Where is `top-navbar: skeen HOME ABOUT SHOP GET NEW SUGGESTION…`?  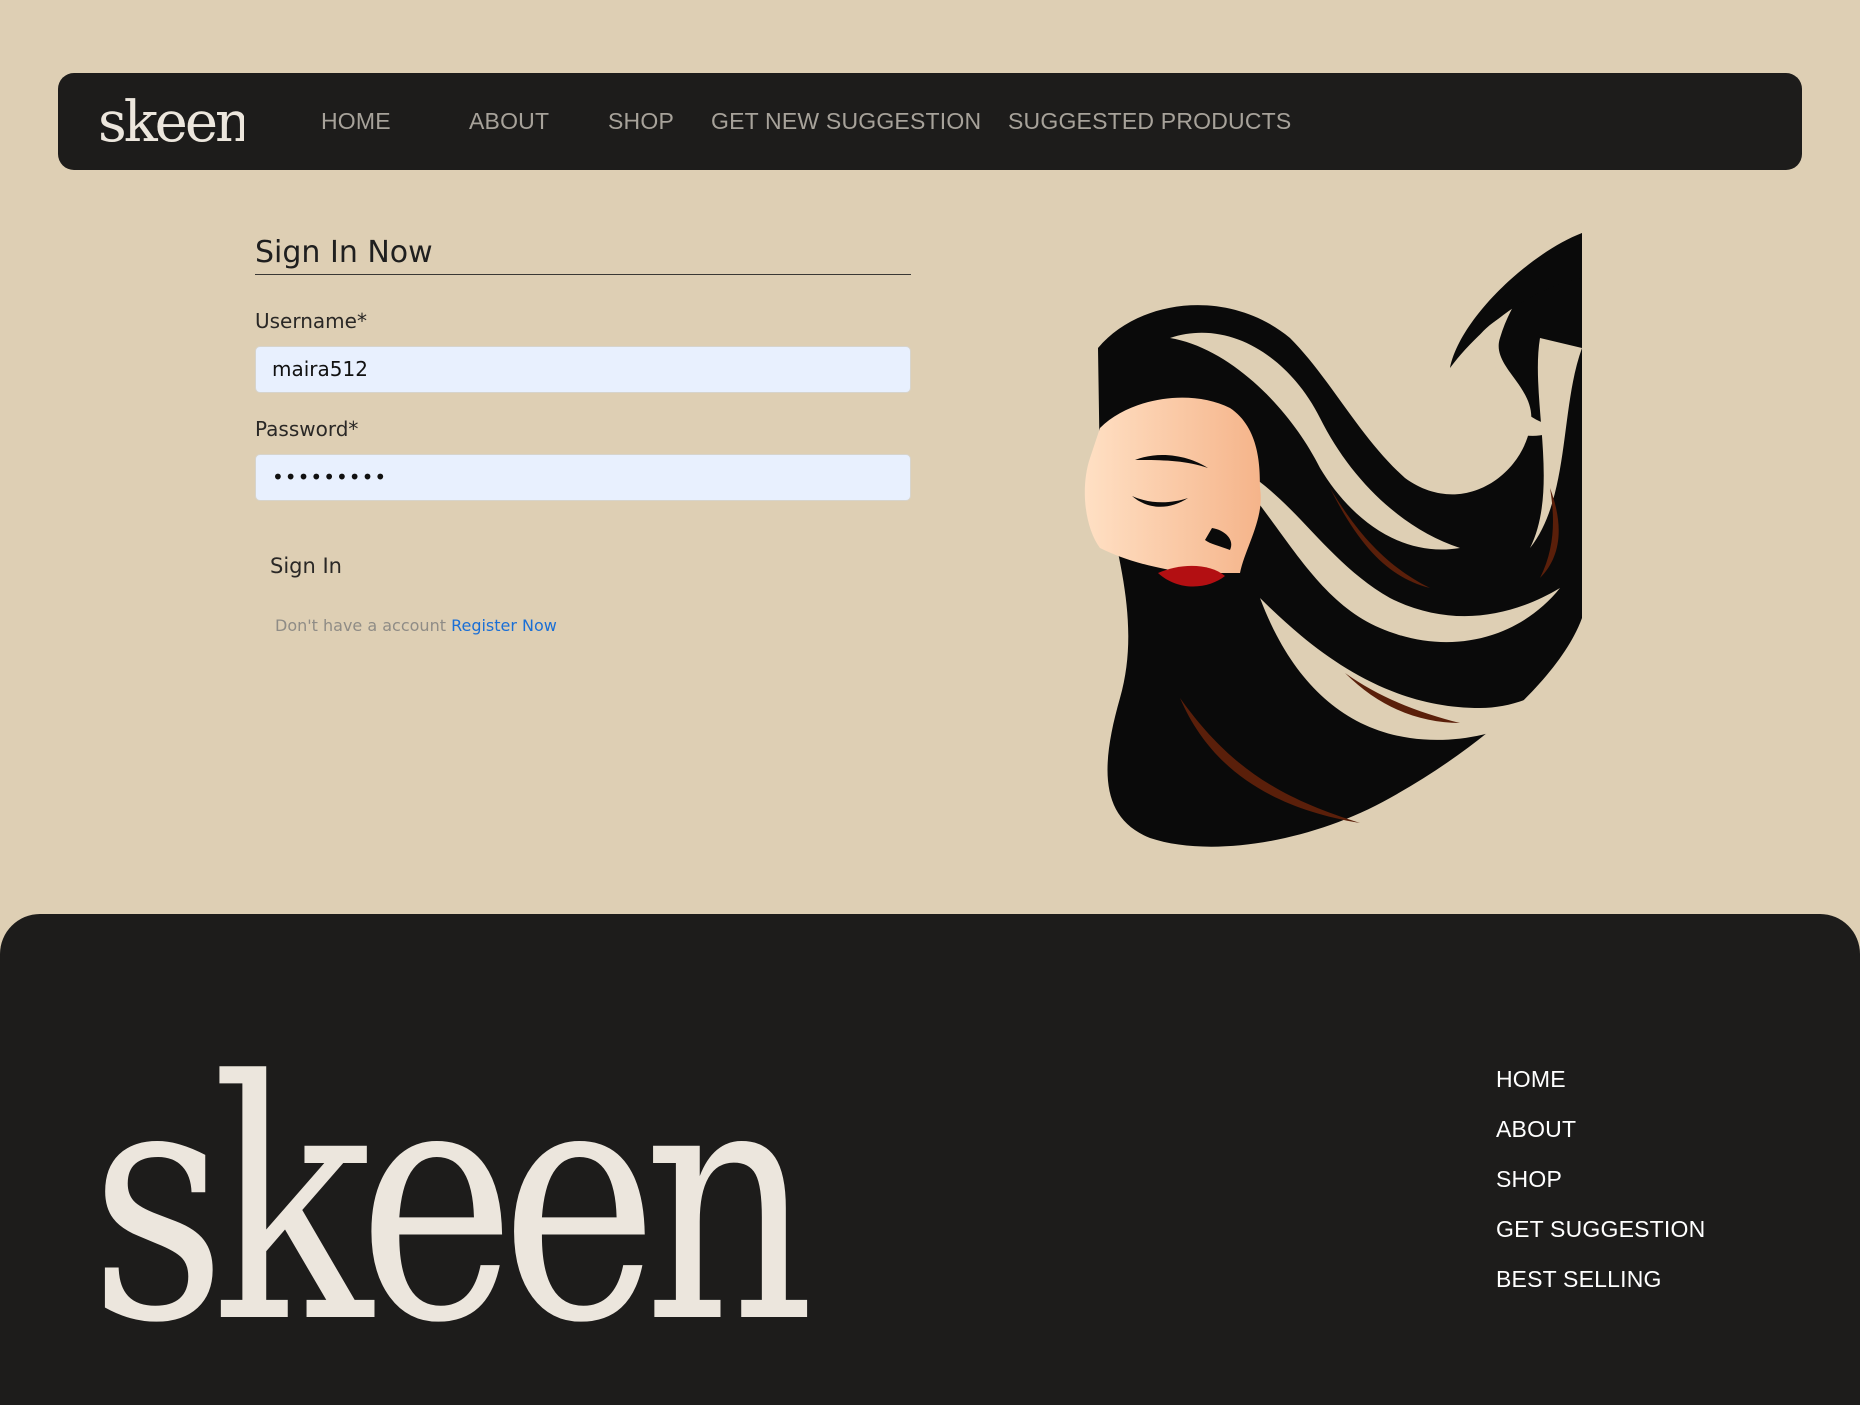
top-navbar: skeen HOME ABOUT SHOP GET NEW SUGGESTION… is located at coordinates (930, 121).